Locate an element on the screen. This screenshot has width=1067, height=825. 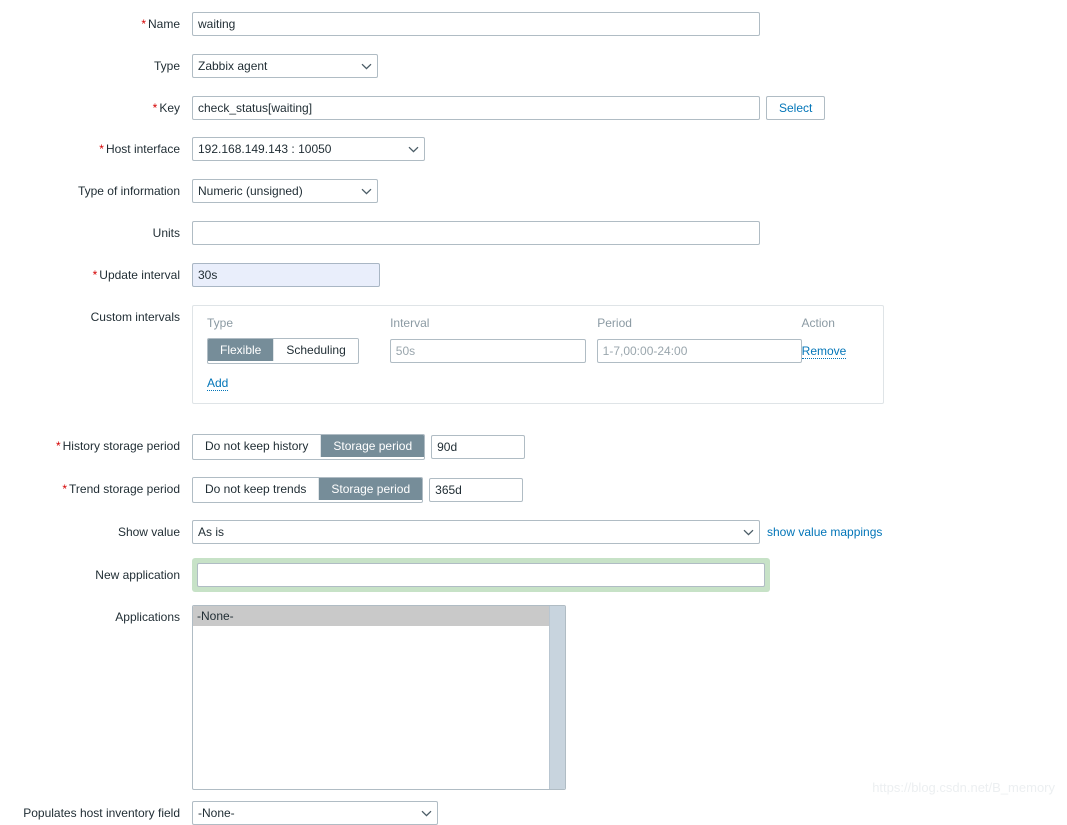
applications-listbox: -None- is located at coordinates (379, 697).